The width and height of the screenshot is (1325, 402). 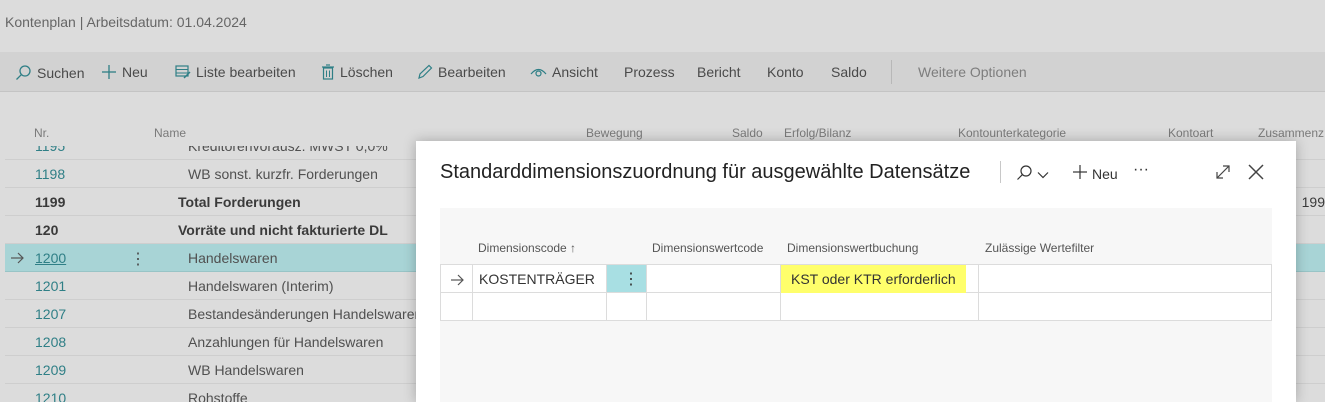 I want to click on account-no: 1198, so click(x=50, y=174).